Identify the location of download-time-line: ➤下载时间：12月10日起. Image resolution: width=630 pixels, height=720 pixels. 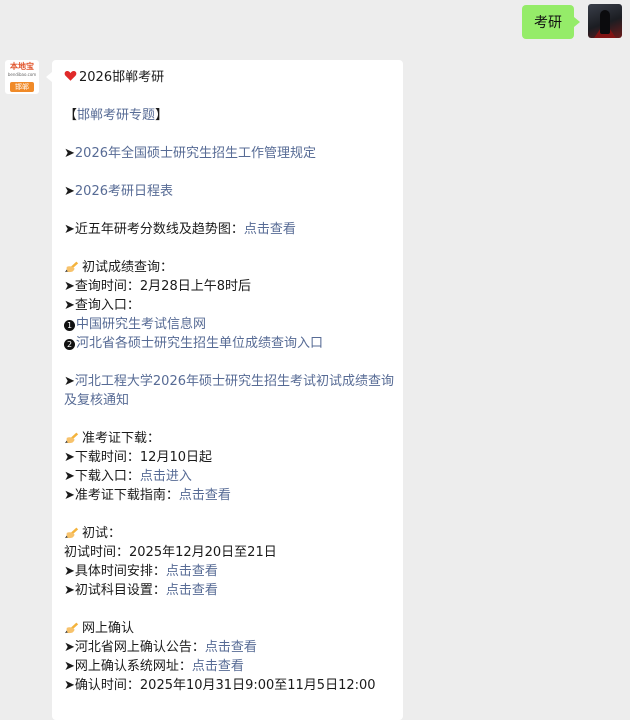
(230, 457).